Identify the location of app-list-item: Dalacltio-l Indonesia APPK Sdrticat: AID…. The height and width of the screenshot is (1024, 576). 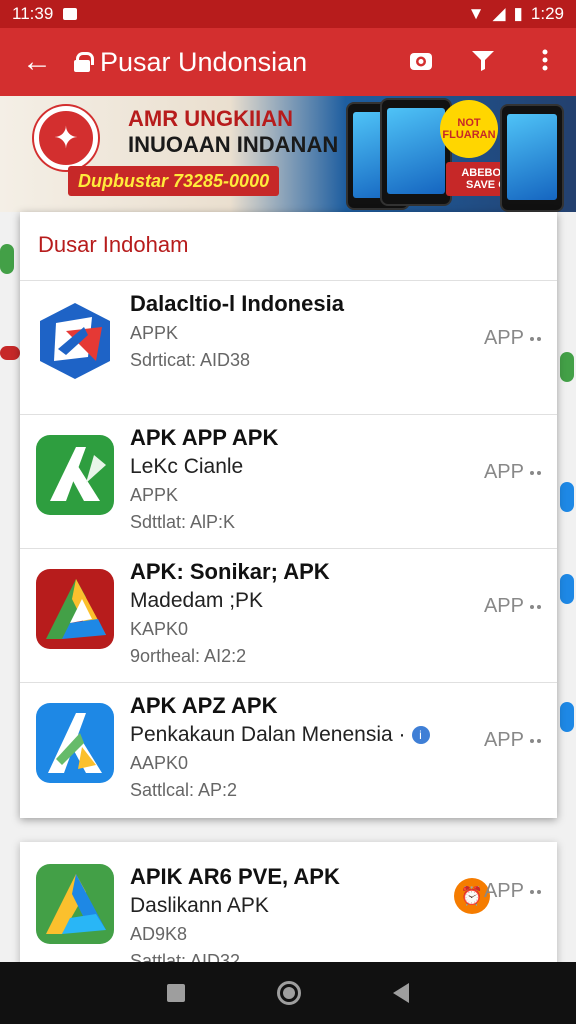
(288, 347).